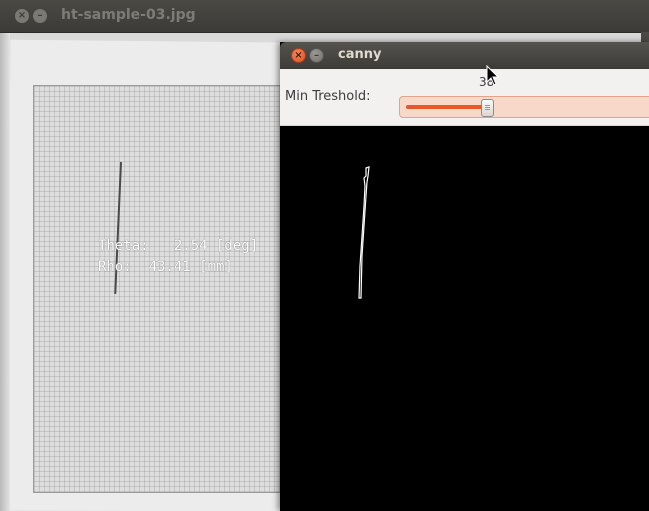  I want to click on theta-readout: Theta: 2.54 [deg], so click(178, 246).